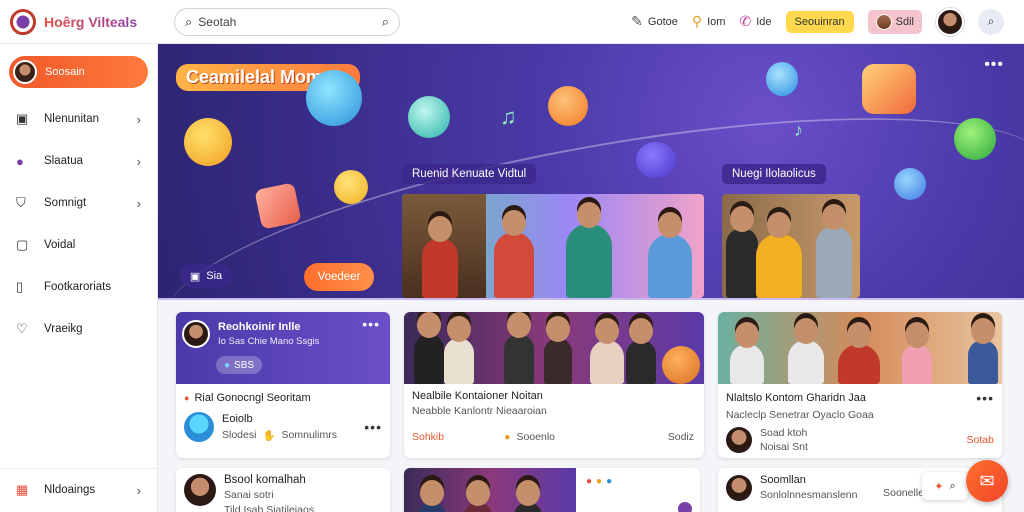  Describe the element at coordinates (269, 341) in the screenshot. I see `card-header-subtitle: Io Sas Chie Mano Ssgis` at that location.